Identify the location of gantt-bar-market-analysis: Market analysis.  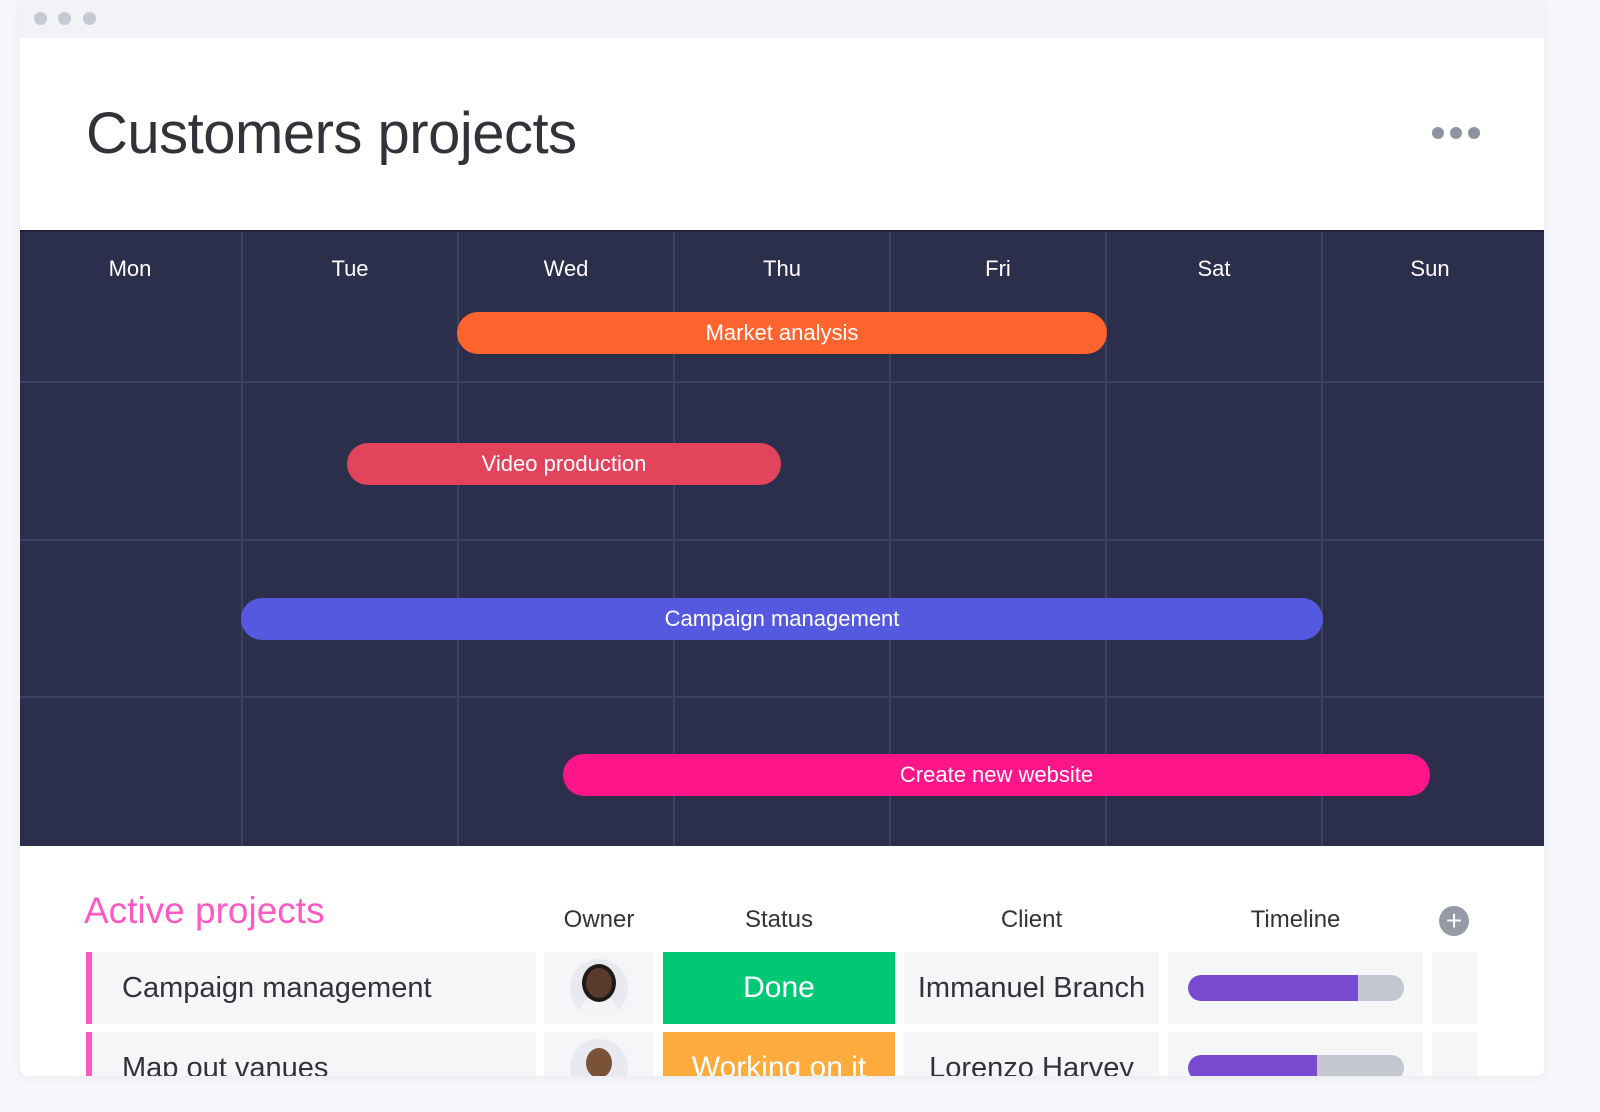
(782, 333).